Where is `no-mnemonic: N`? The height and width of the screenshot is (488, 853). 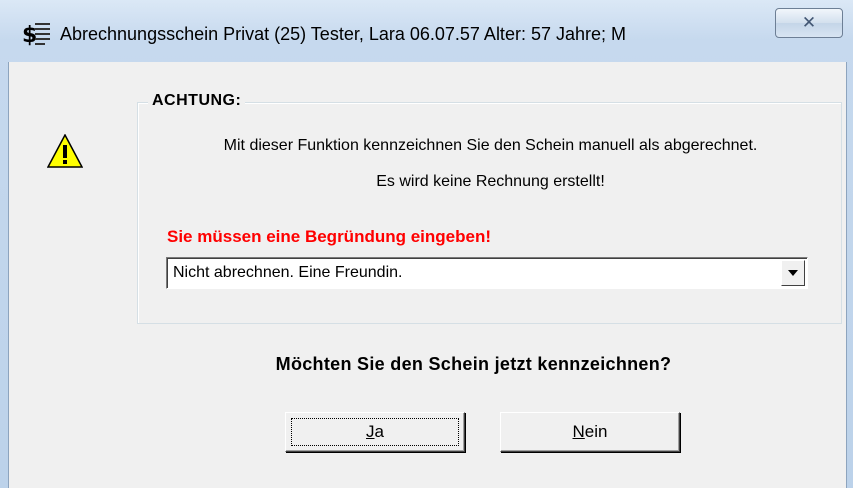 no-mnemonic: N is located at coordinates (578, 431).